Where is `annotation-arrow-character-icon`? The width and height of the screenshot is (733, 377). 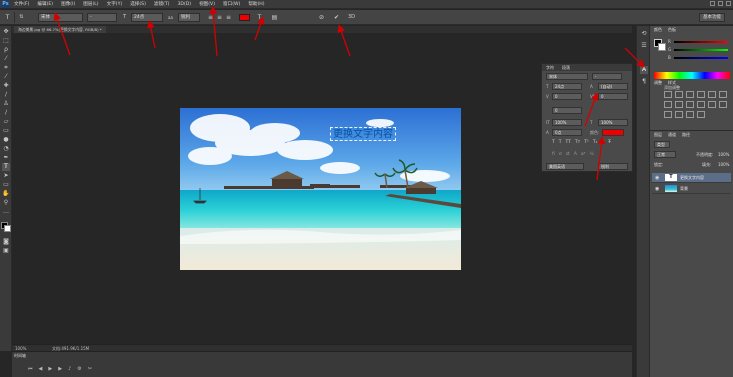 annotation-arrow-character-icon is located at coordinates (634, 57).